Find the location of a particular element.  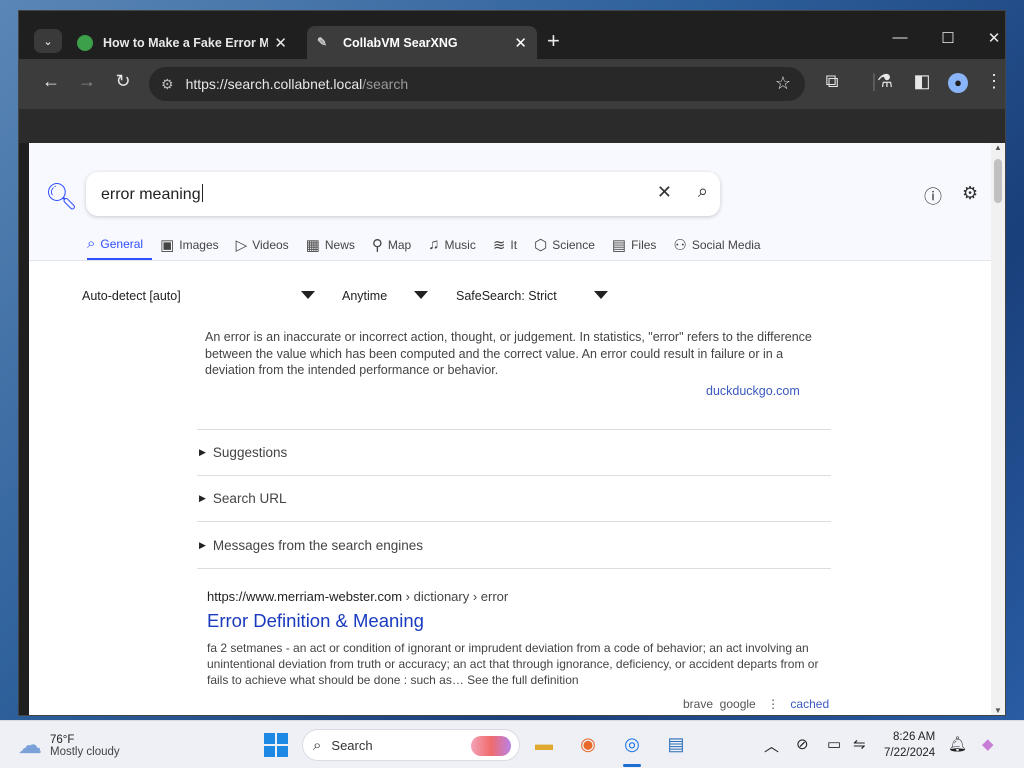

music-icon: ♫ is located at coordinates (434, 244).